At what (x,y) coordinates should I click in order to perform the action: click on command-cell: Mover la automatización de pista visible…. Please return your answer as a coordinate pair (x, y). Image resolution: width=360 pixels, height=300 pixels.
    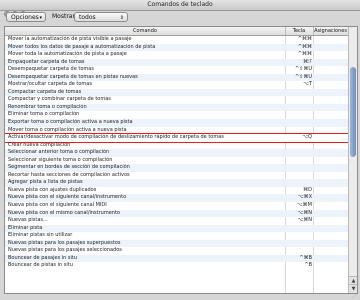
    Looking at the image, I should click on (70, 39).